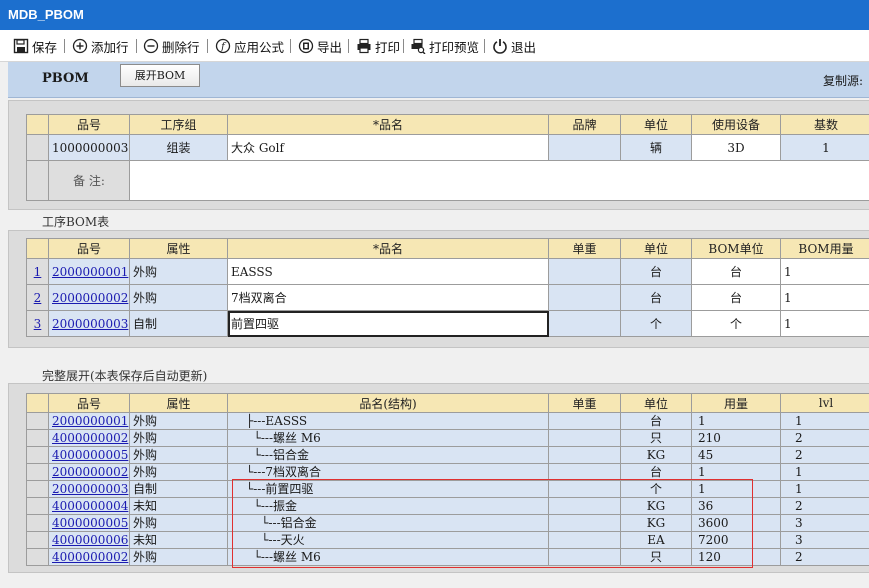 The image size is (869, 588). I want to click on exit-icon, so click(500, 46).